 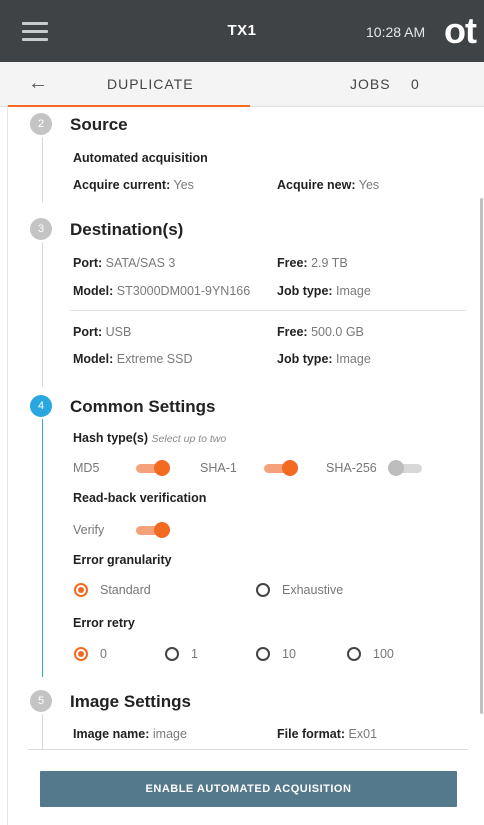 I want to click on brand-logo: ot, so click(x=460, y=30).